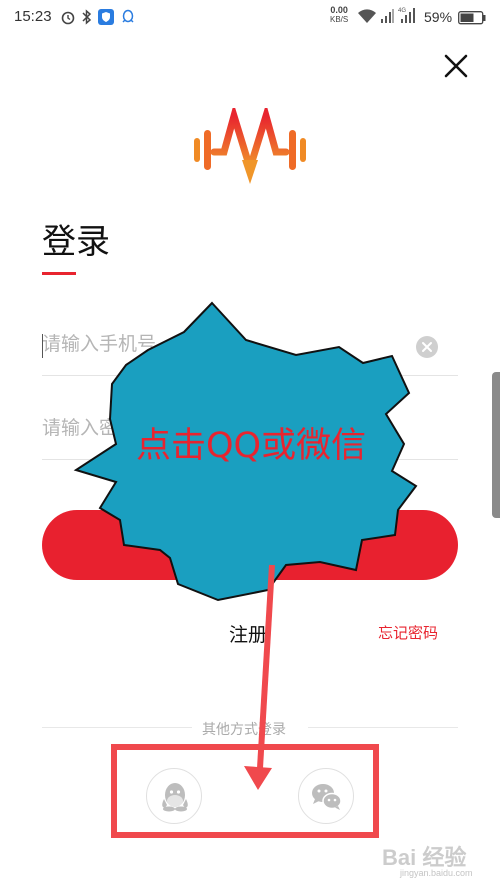 The image size is (500, 889). Describe the element at coordinates (258, 778) in the screenshot. I see `pointer-arrow-head` at that location.